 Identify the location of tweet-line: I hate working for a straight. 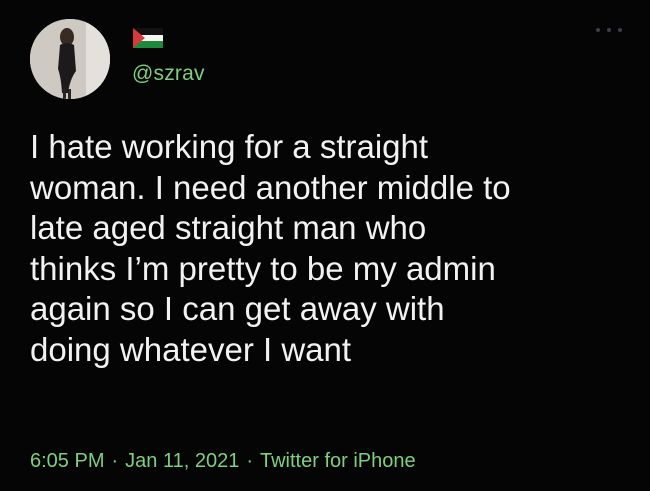
(229, 146).